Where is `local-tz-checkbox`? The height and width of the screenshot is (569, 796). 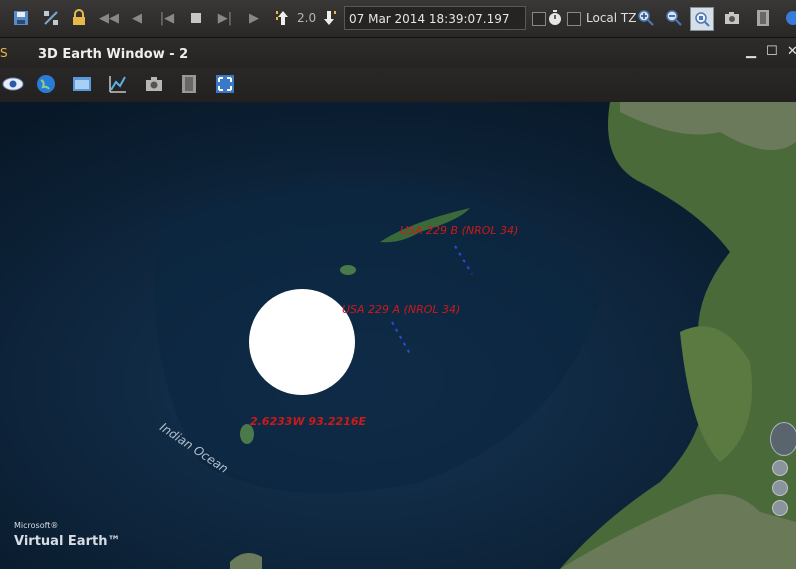 local-tz-checkbox is located at coordinates (574, 19).